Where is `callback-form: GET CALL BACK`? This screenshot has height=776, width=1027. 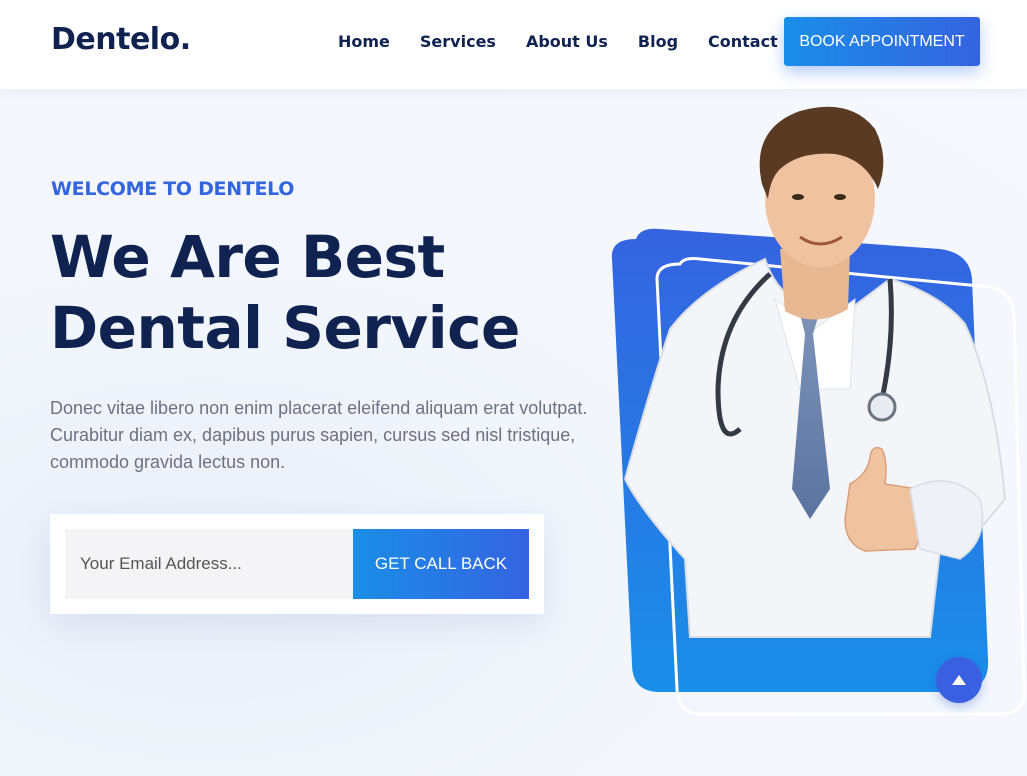
callback-form: GET CALL BACK is located at coordinates (297, 564).